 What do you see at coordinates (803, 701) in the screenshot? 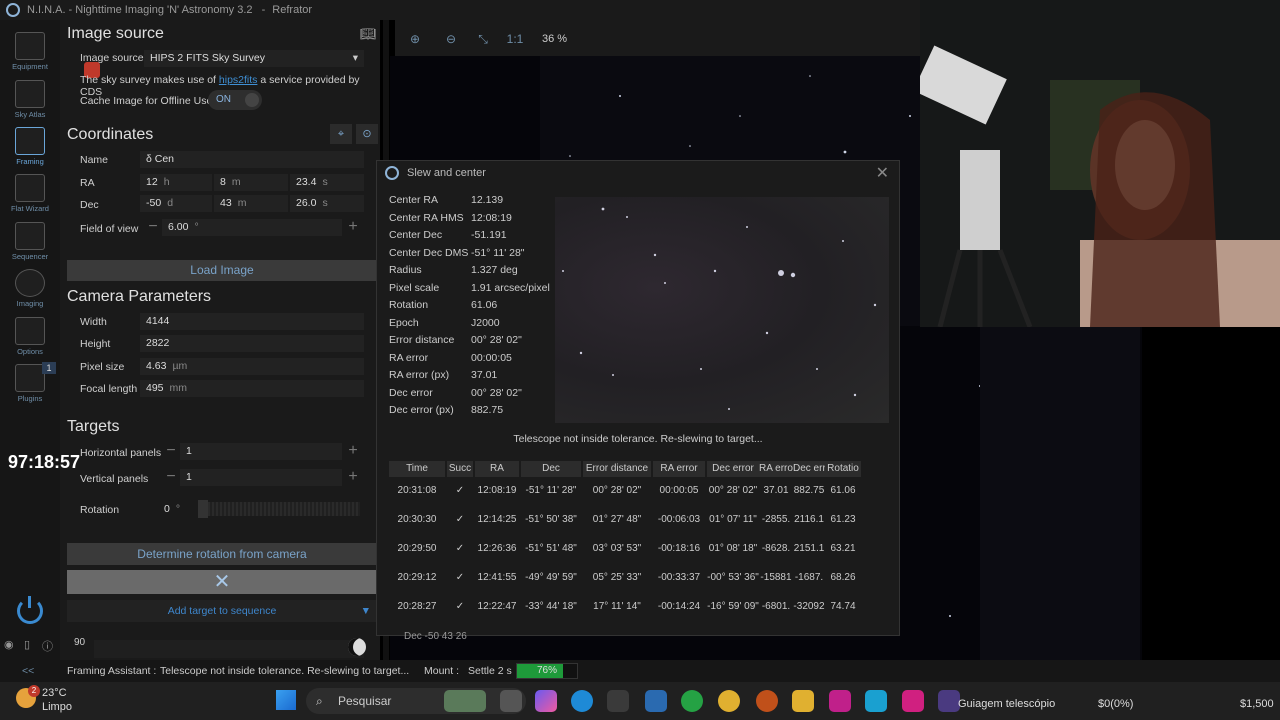
I see `file-explorer-icon` at bounding box center [803, 701].